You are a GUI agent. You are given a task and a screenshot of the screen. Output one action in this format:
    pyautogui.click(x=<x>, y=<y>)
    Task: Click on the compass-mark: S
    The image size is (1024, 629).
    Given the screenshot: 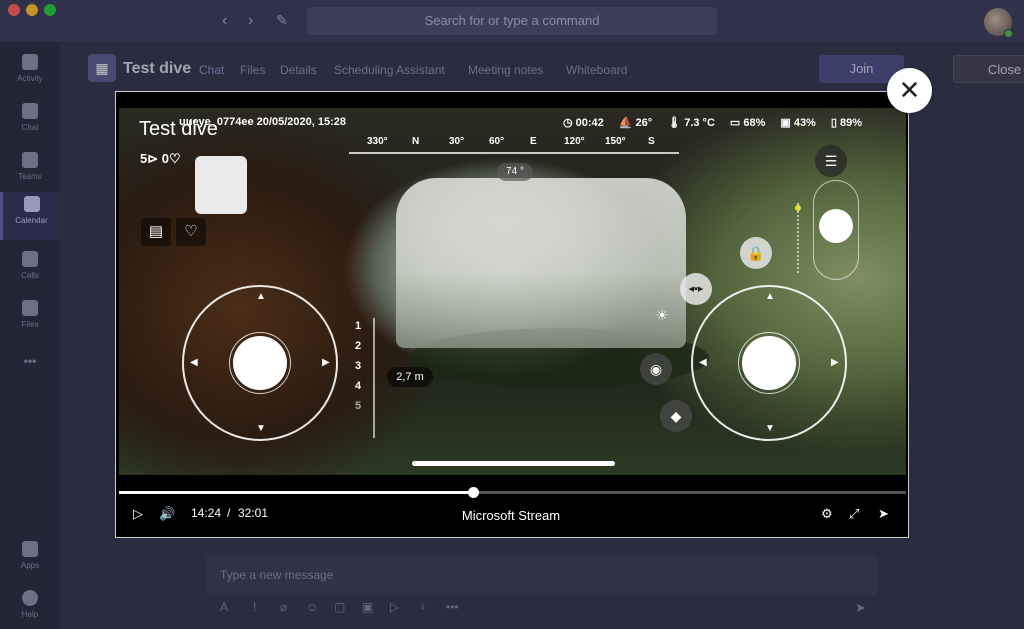 What is the action you would take?
    pyautogui.click(x=651, y=141)
    